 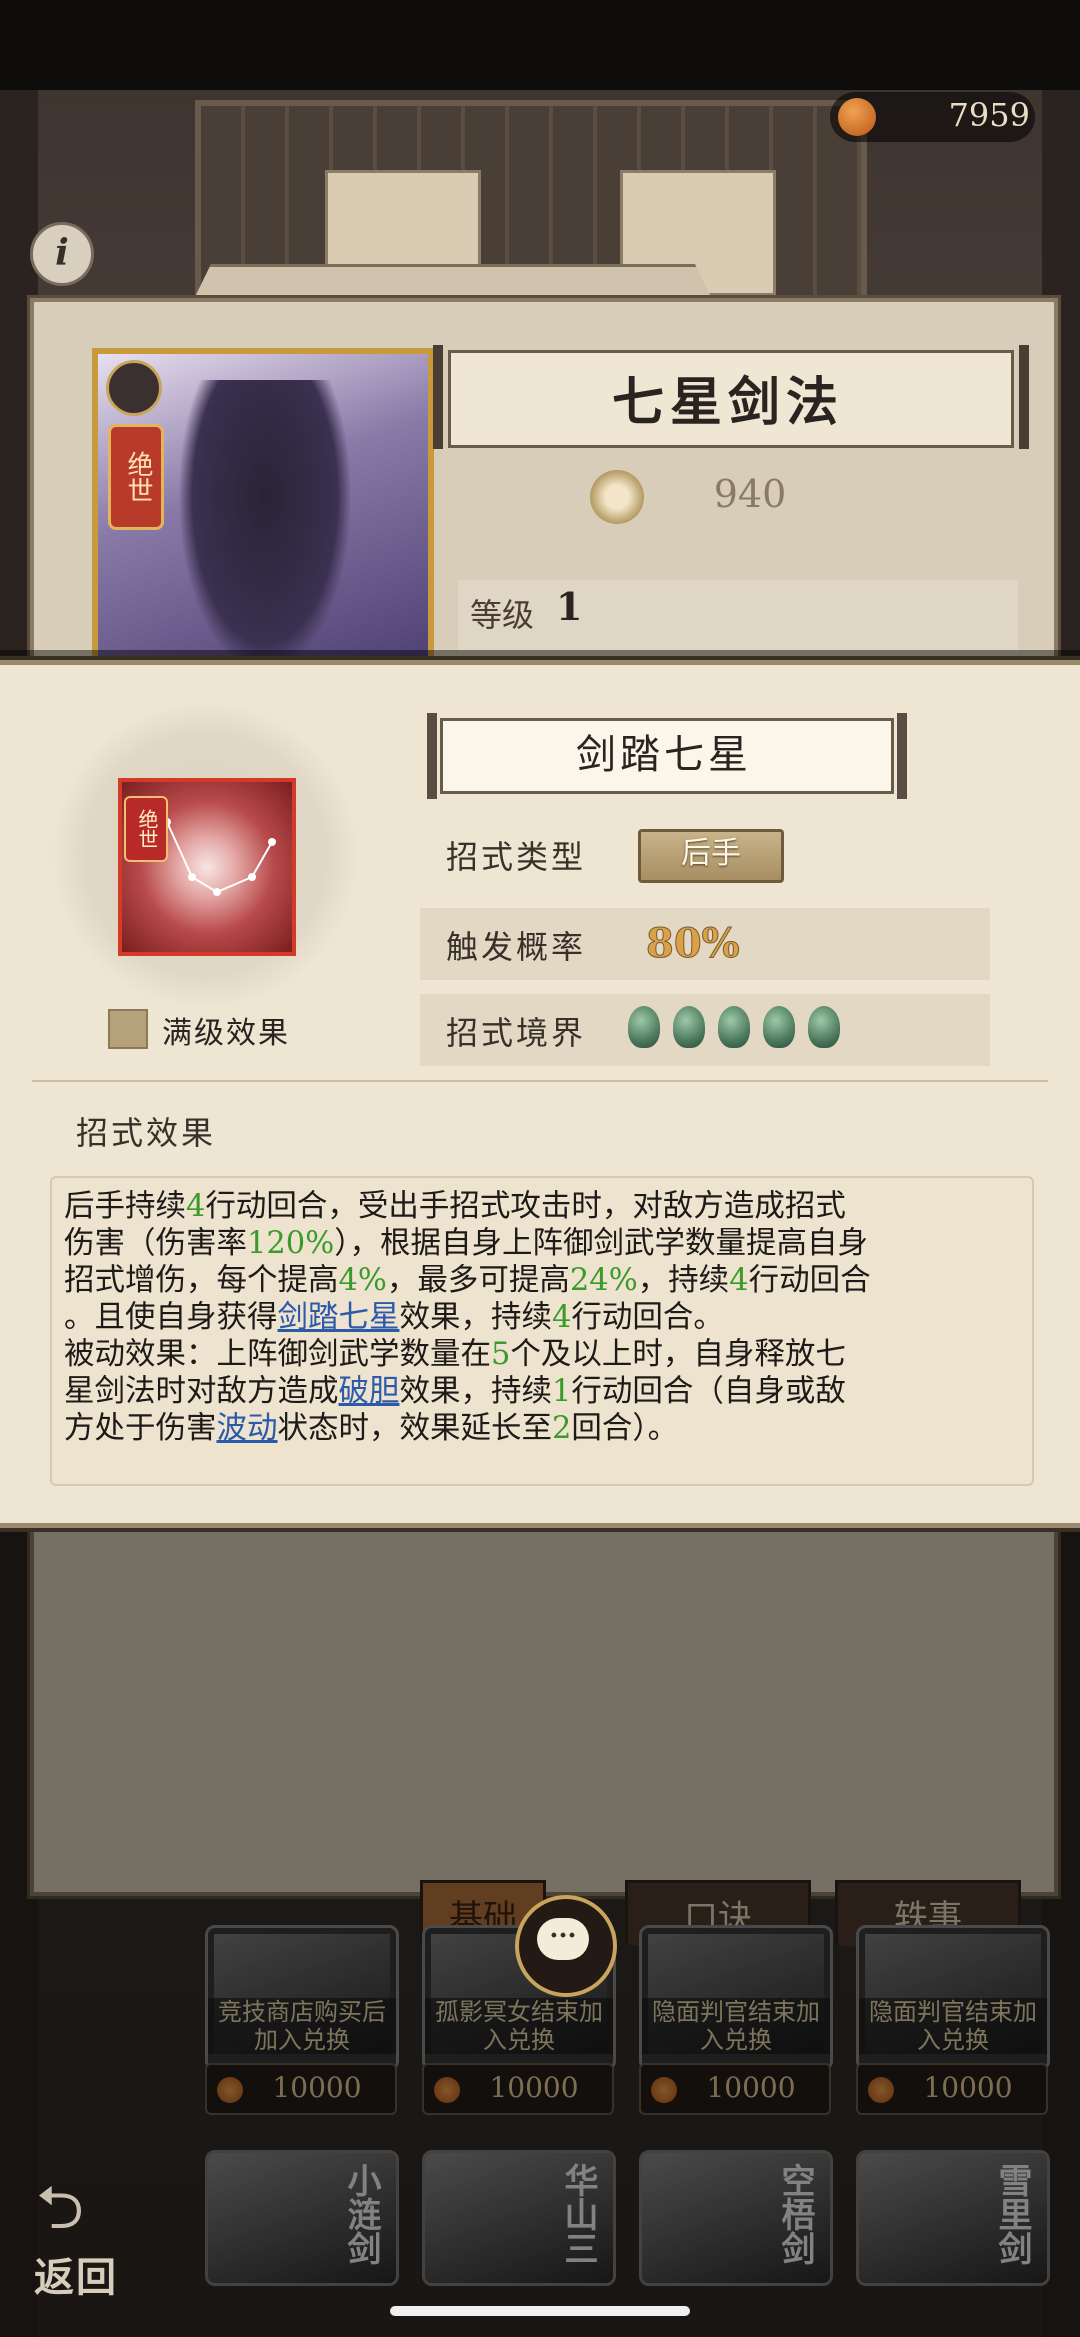 I want to click on currency-value: 7959, so click(x=989, y=115).